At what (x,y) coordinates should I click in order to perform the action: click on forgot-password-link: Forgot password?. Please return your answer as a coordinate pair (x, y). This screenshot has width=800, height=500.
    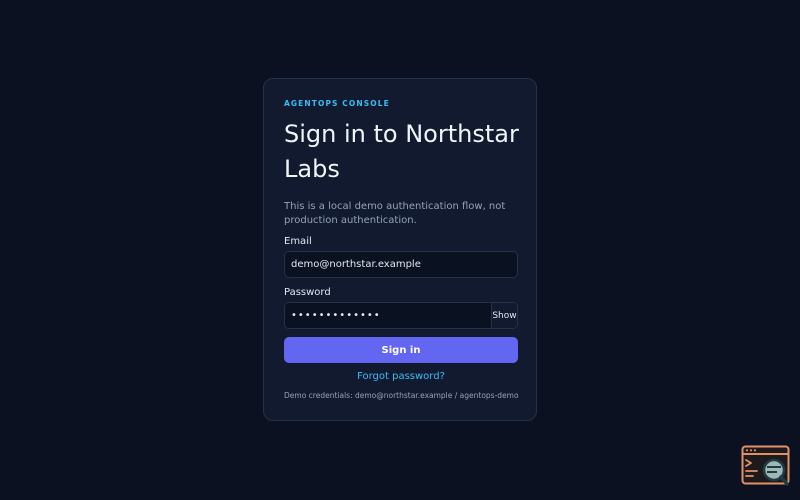
    Looking at the image, I should click on (401, 376).